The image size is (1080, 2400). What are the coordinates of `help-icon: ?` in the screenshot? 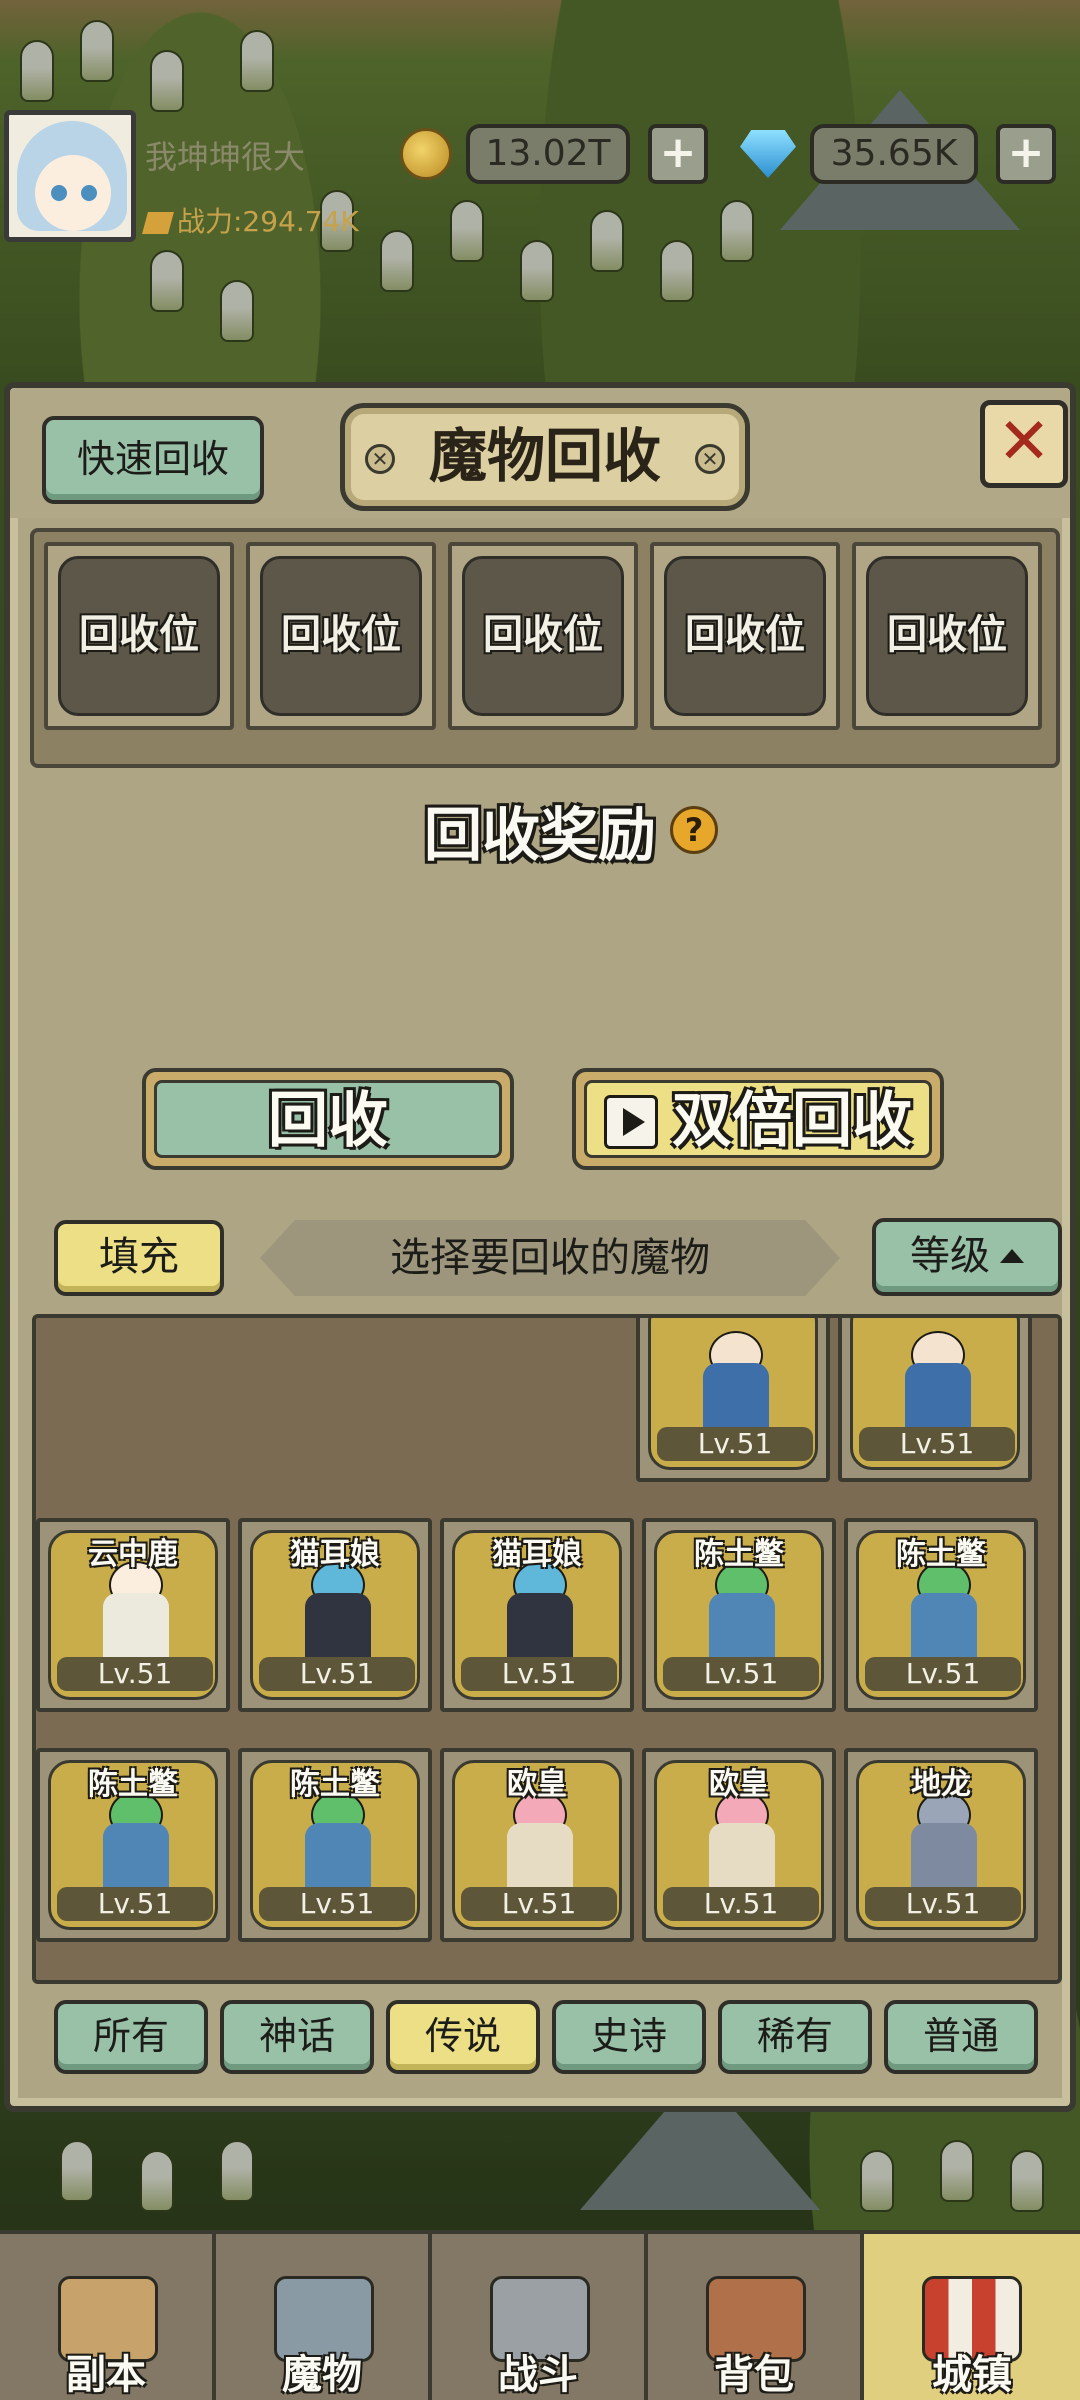 It's located at (694, 830).